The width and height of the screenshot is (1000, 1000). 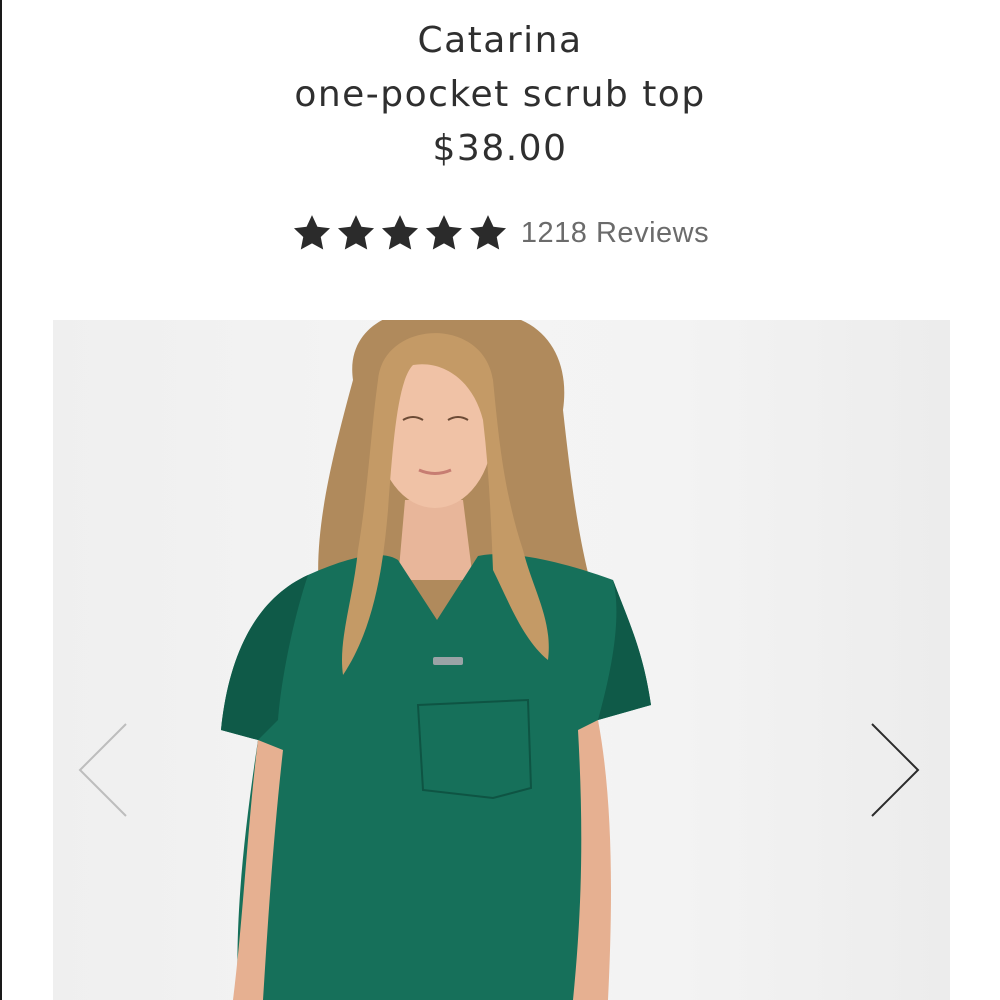 What do you see at coordinates (102, 770) in the screenshot?
I see `chevron-left-icon` at bounding box center [102, 770].